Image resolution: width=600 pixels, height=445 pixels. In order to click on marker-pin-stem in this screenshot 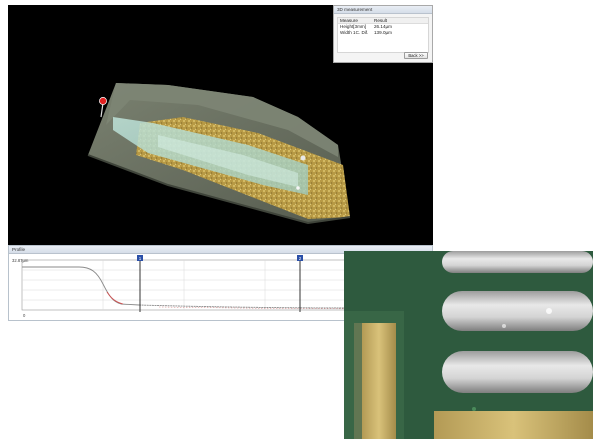, I will do `click(102, 110)`.